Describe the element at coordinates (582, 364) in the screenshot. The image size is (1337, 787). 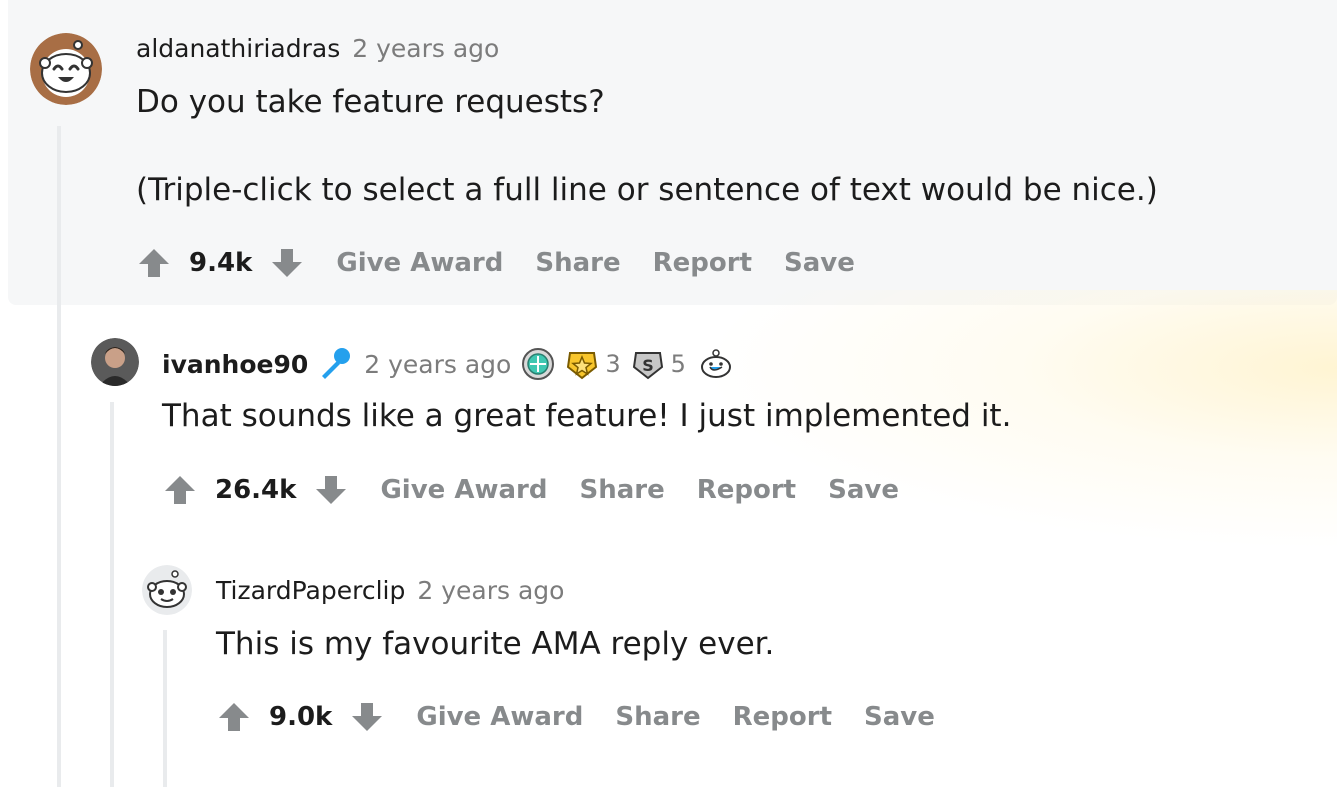
I see `gold-star-award-icon` at that location.